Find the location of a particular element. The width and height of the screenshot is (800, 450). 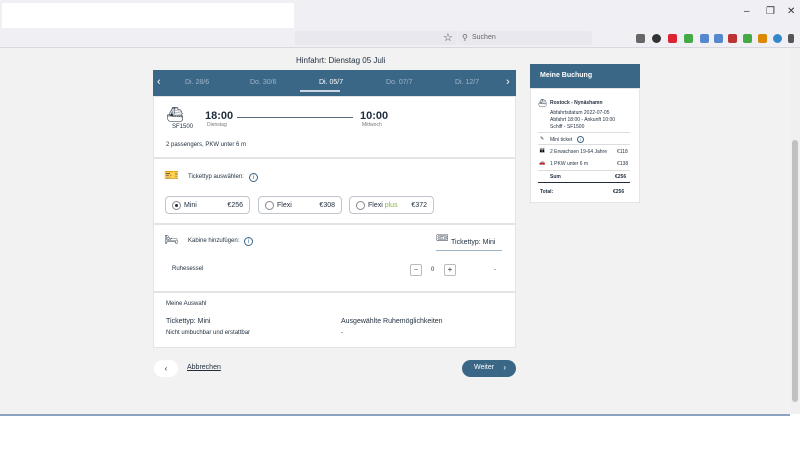

decrement-button: − is located at coordinates (416, 270).